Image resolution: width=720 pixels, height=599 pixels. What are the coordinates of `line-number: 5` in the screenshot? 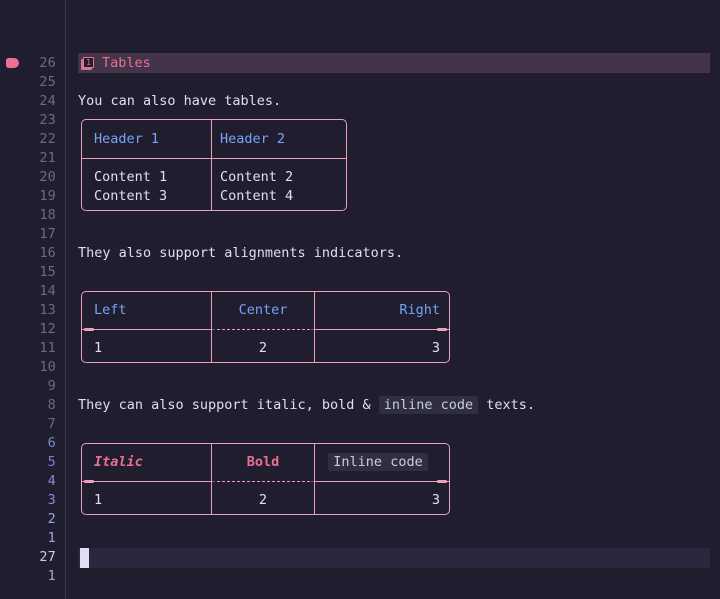 It's located at (28, 462).